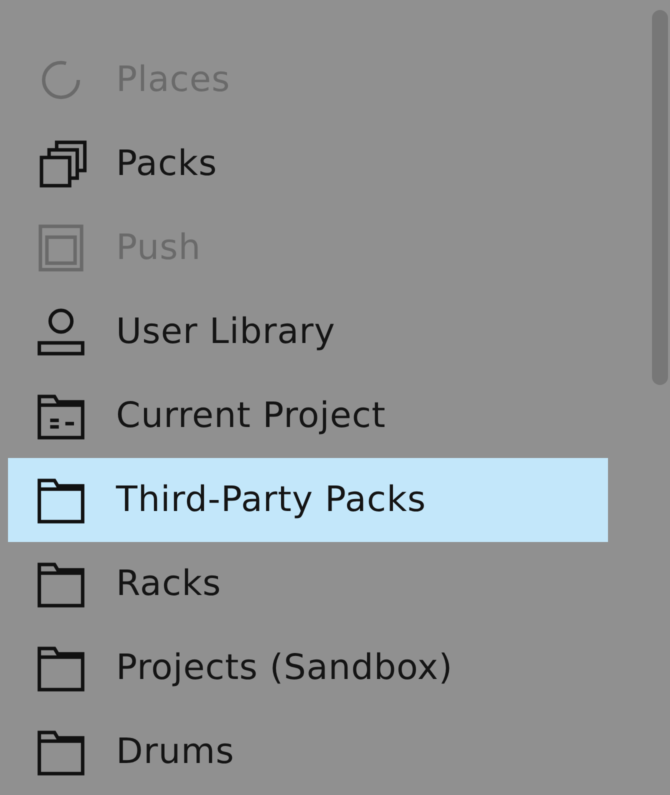 This screenshot has width=670, height=795. Describe the element at coordinates (308, 752) in the screenshot. I see `sidebar-row: Drums` at that location.